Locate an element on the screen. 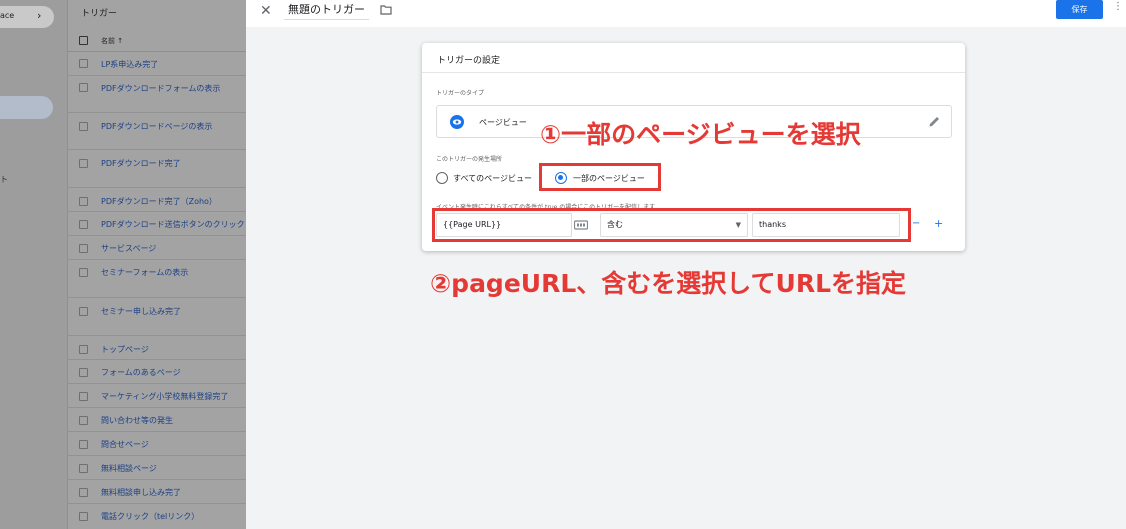 The image size is (1126, 529). folder-icon is located at coordinates (386, 10).